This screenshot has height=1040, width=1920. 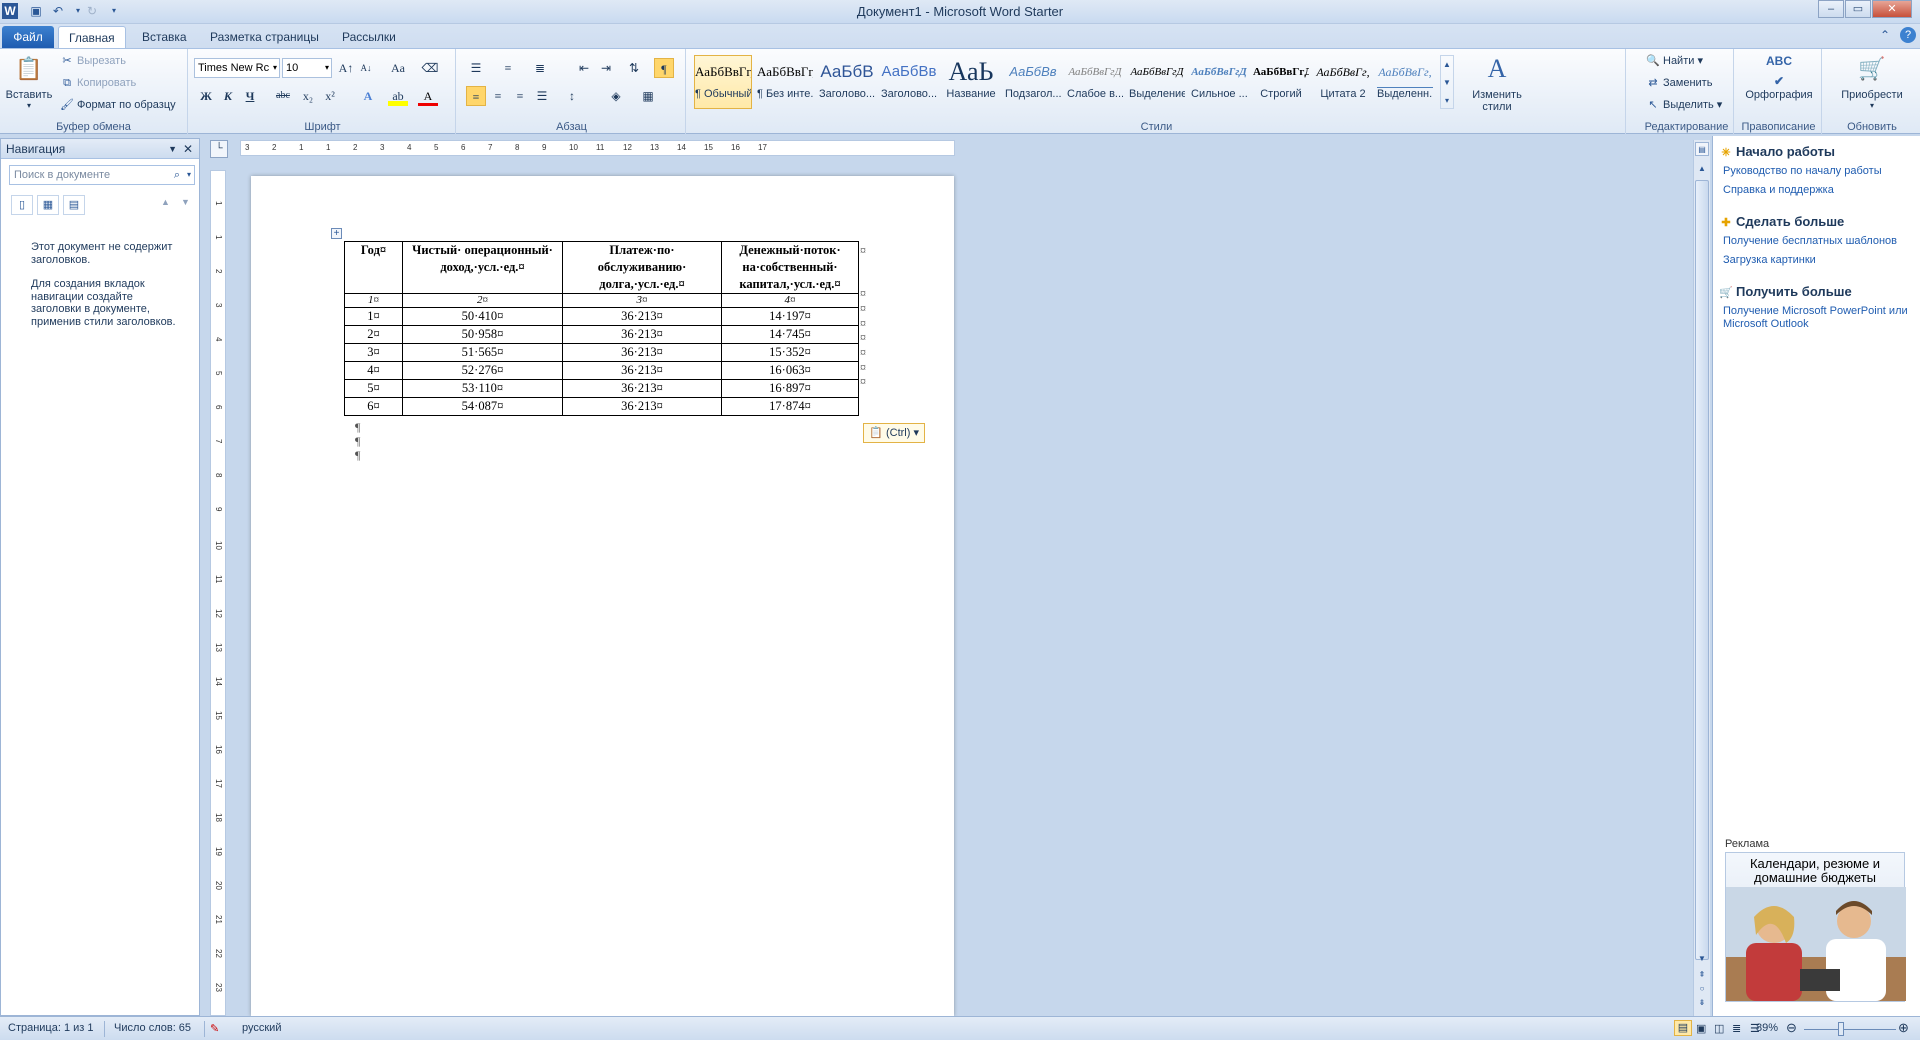 I want to click on search-options-icon: ▾, so click(x=189, y=175).